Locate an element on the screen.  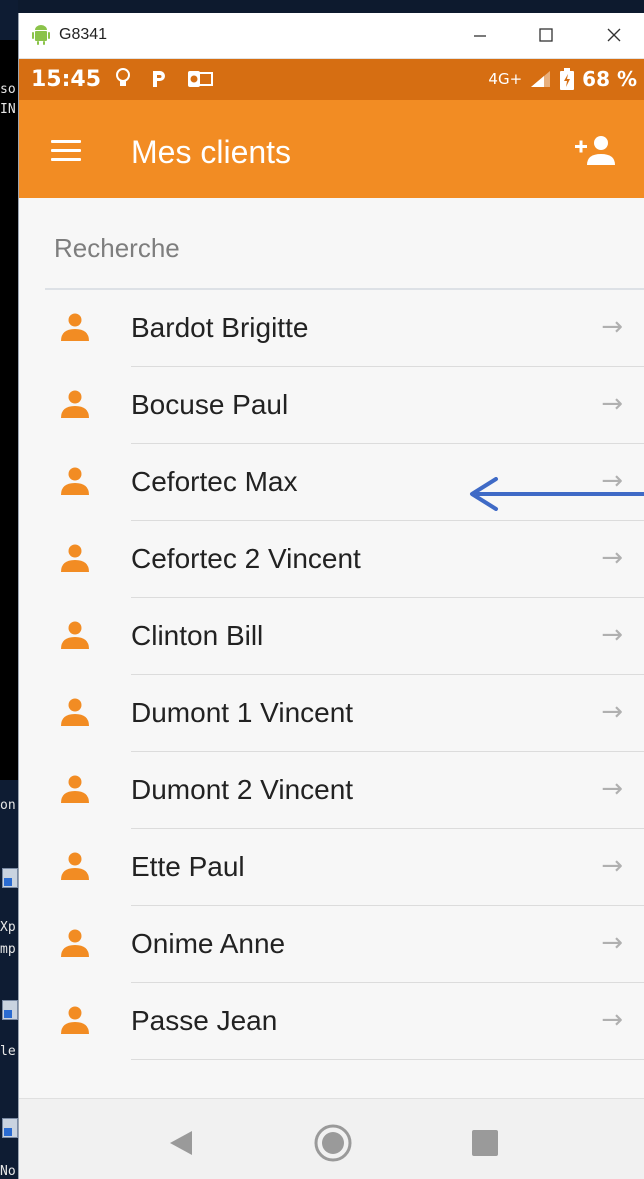
client-row: Clinton Bill → is located at coordinates (331, 636).